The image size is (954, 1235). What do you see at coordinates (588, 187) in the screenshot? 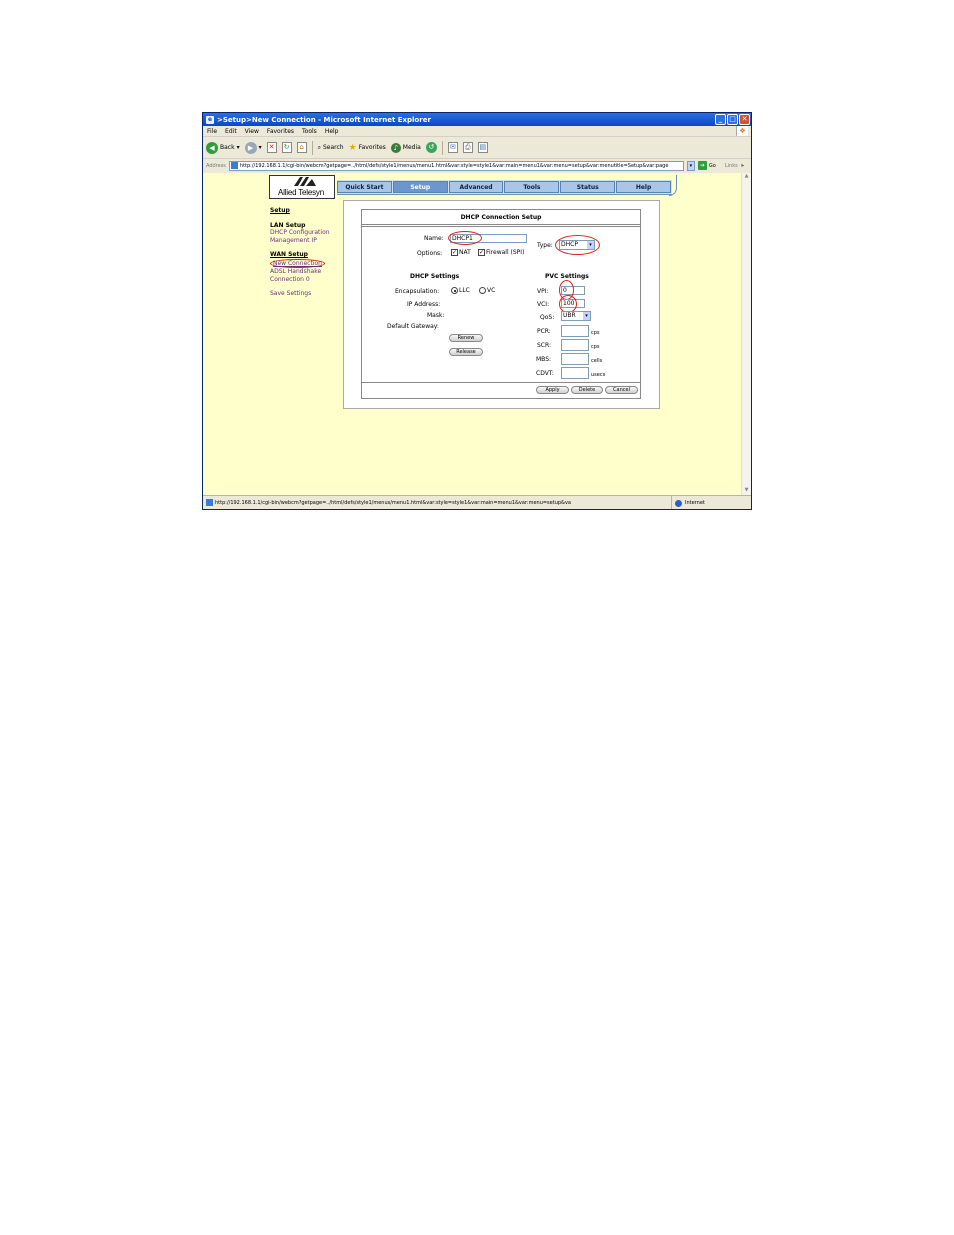
I see `tab-status: Status` at bounding box center [588, 187].